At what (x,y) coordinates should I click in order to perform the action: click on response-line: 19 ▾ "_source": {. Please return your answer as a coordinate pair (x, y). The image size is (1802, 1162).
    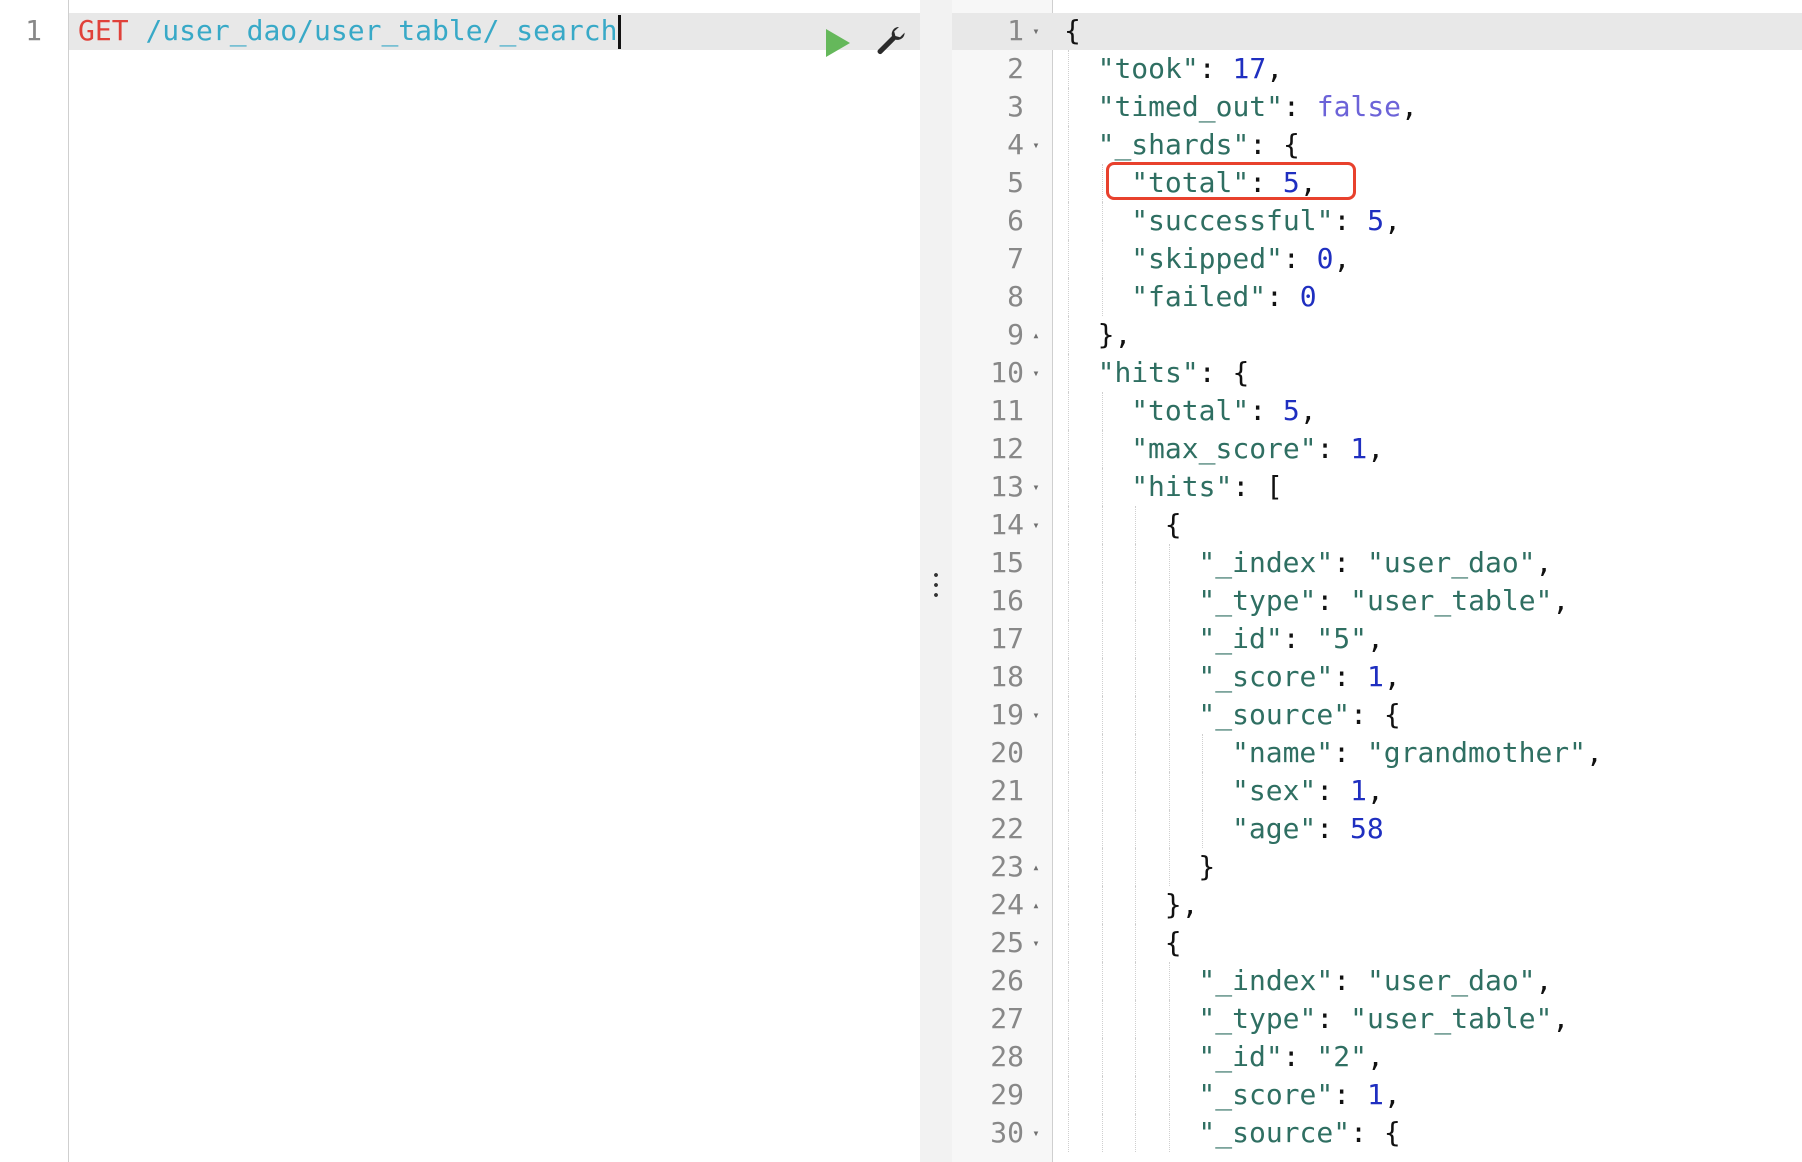
    Looking at the image, I should click on (1377, 715).